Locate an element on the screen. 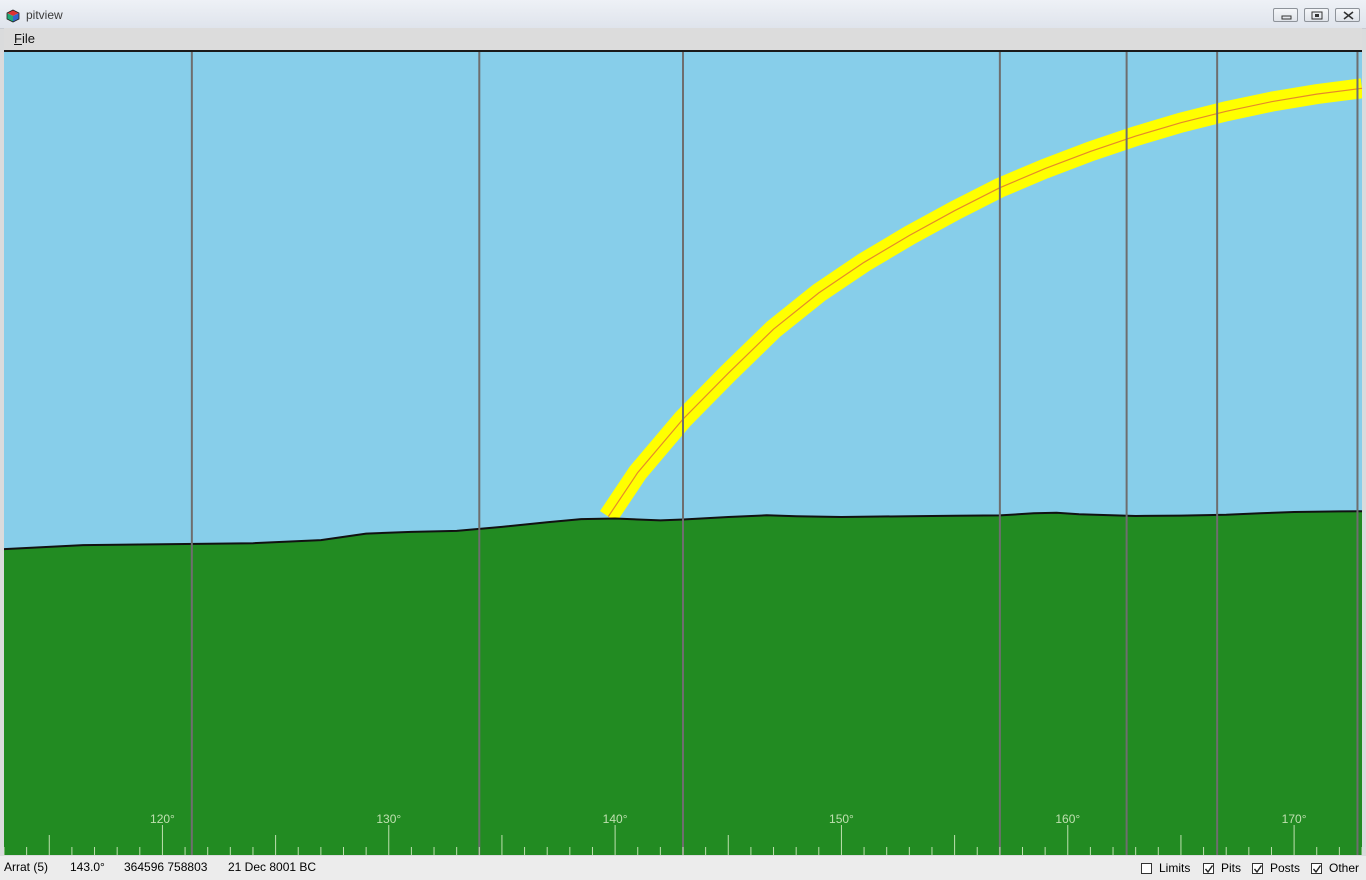 The image size is (1366, 880). pits-checkbox-label: Pits is located at coordinates (1231, 868).